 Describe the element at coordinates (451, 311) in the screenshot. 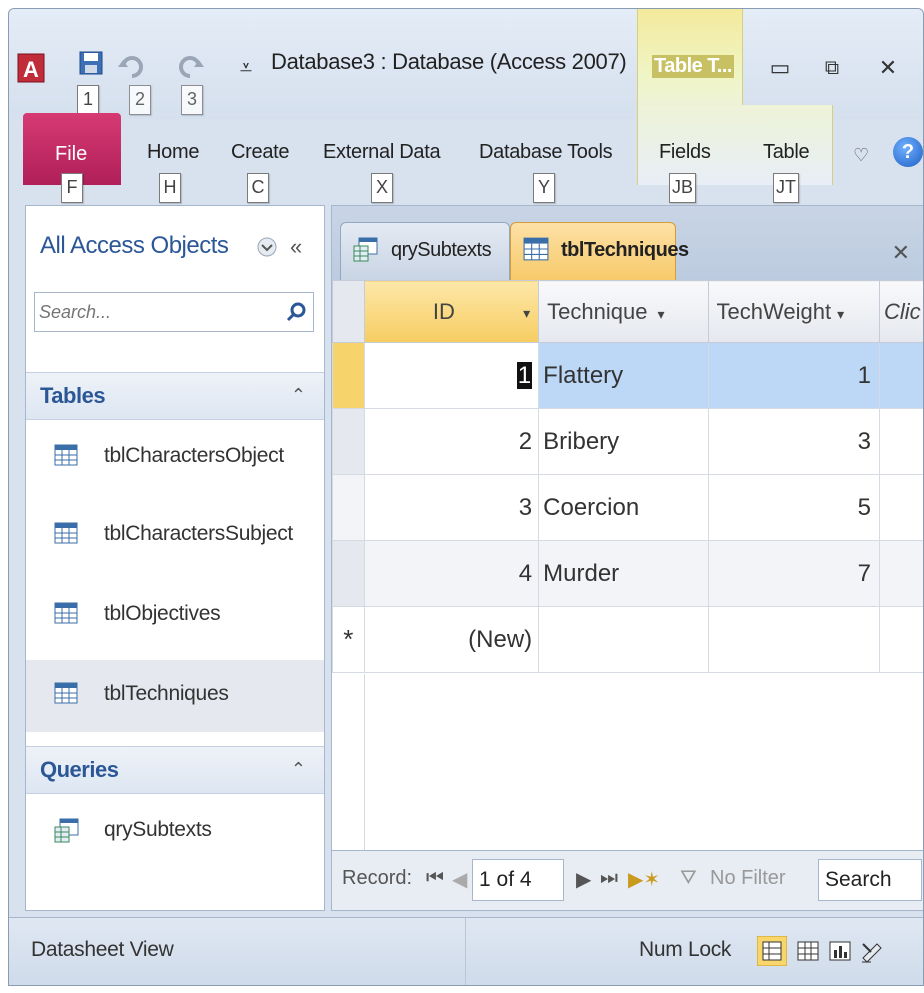

I see `column-header-id: ID ▾` at that location.